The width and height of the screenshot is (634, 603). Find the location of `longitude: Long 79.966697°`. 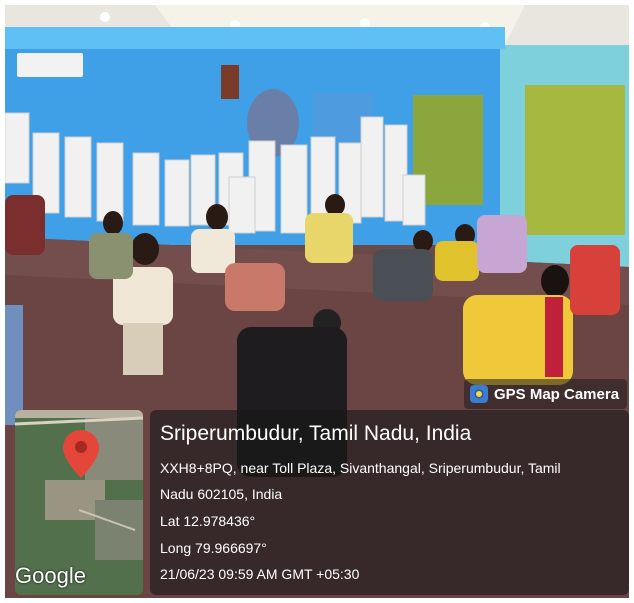

longitude: Long 79.966697° is located at coordinates (213, 548).